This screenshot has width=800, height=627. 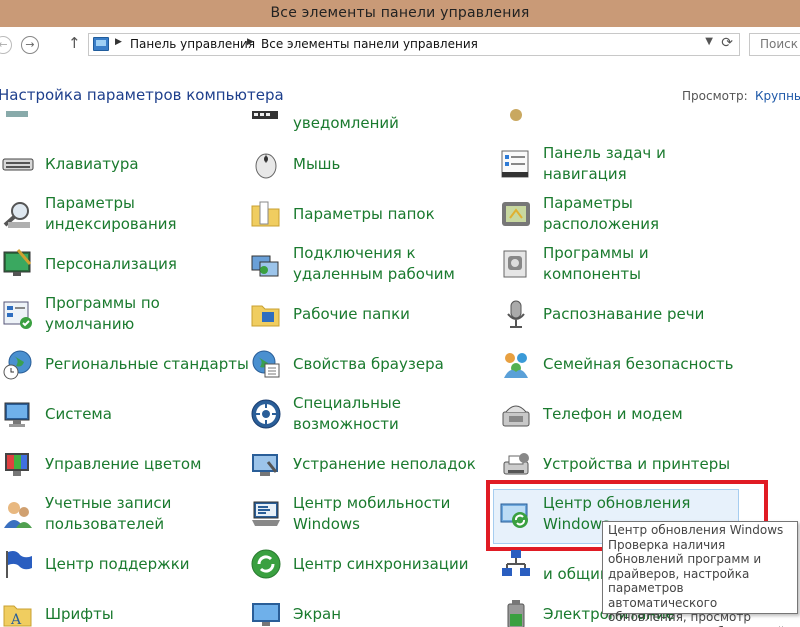 What do you see at coordinates (19, 564) in the screenshot?
I see `action-center-flag-icon` at bounding box center [19, 564].